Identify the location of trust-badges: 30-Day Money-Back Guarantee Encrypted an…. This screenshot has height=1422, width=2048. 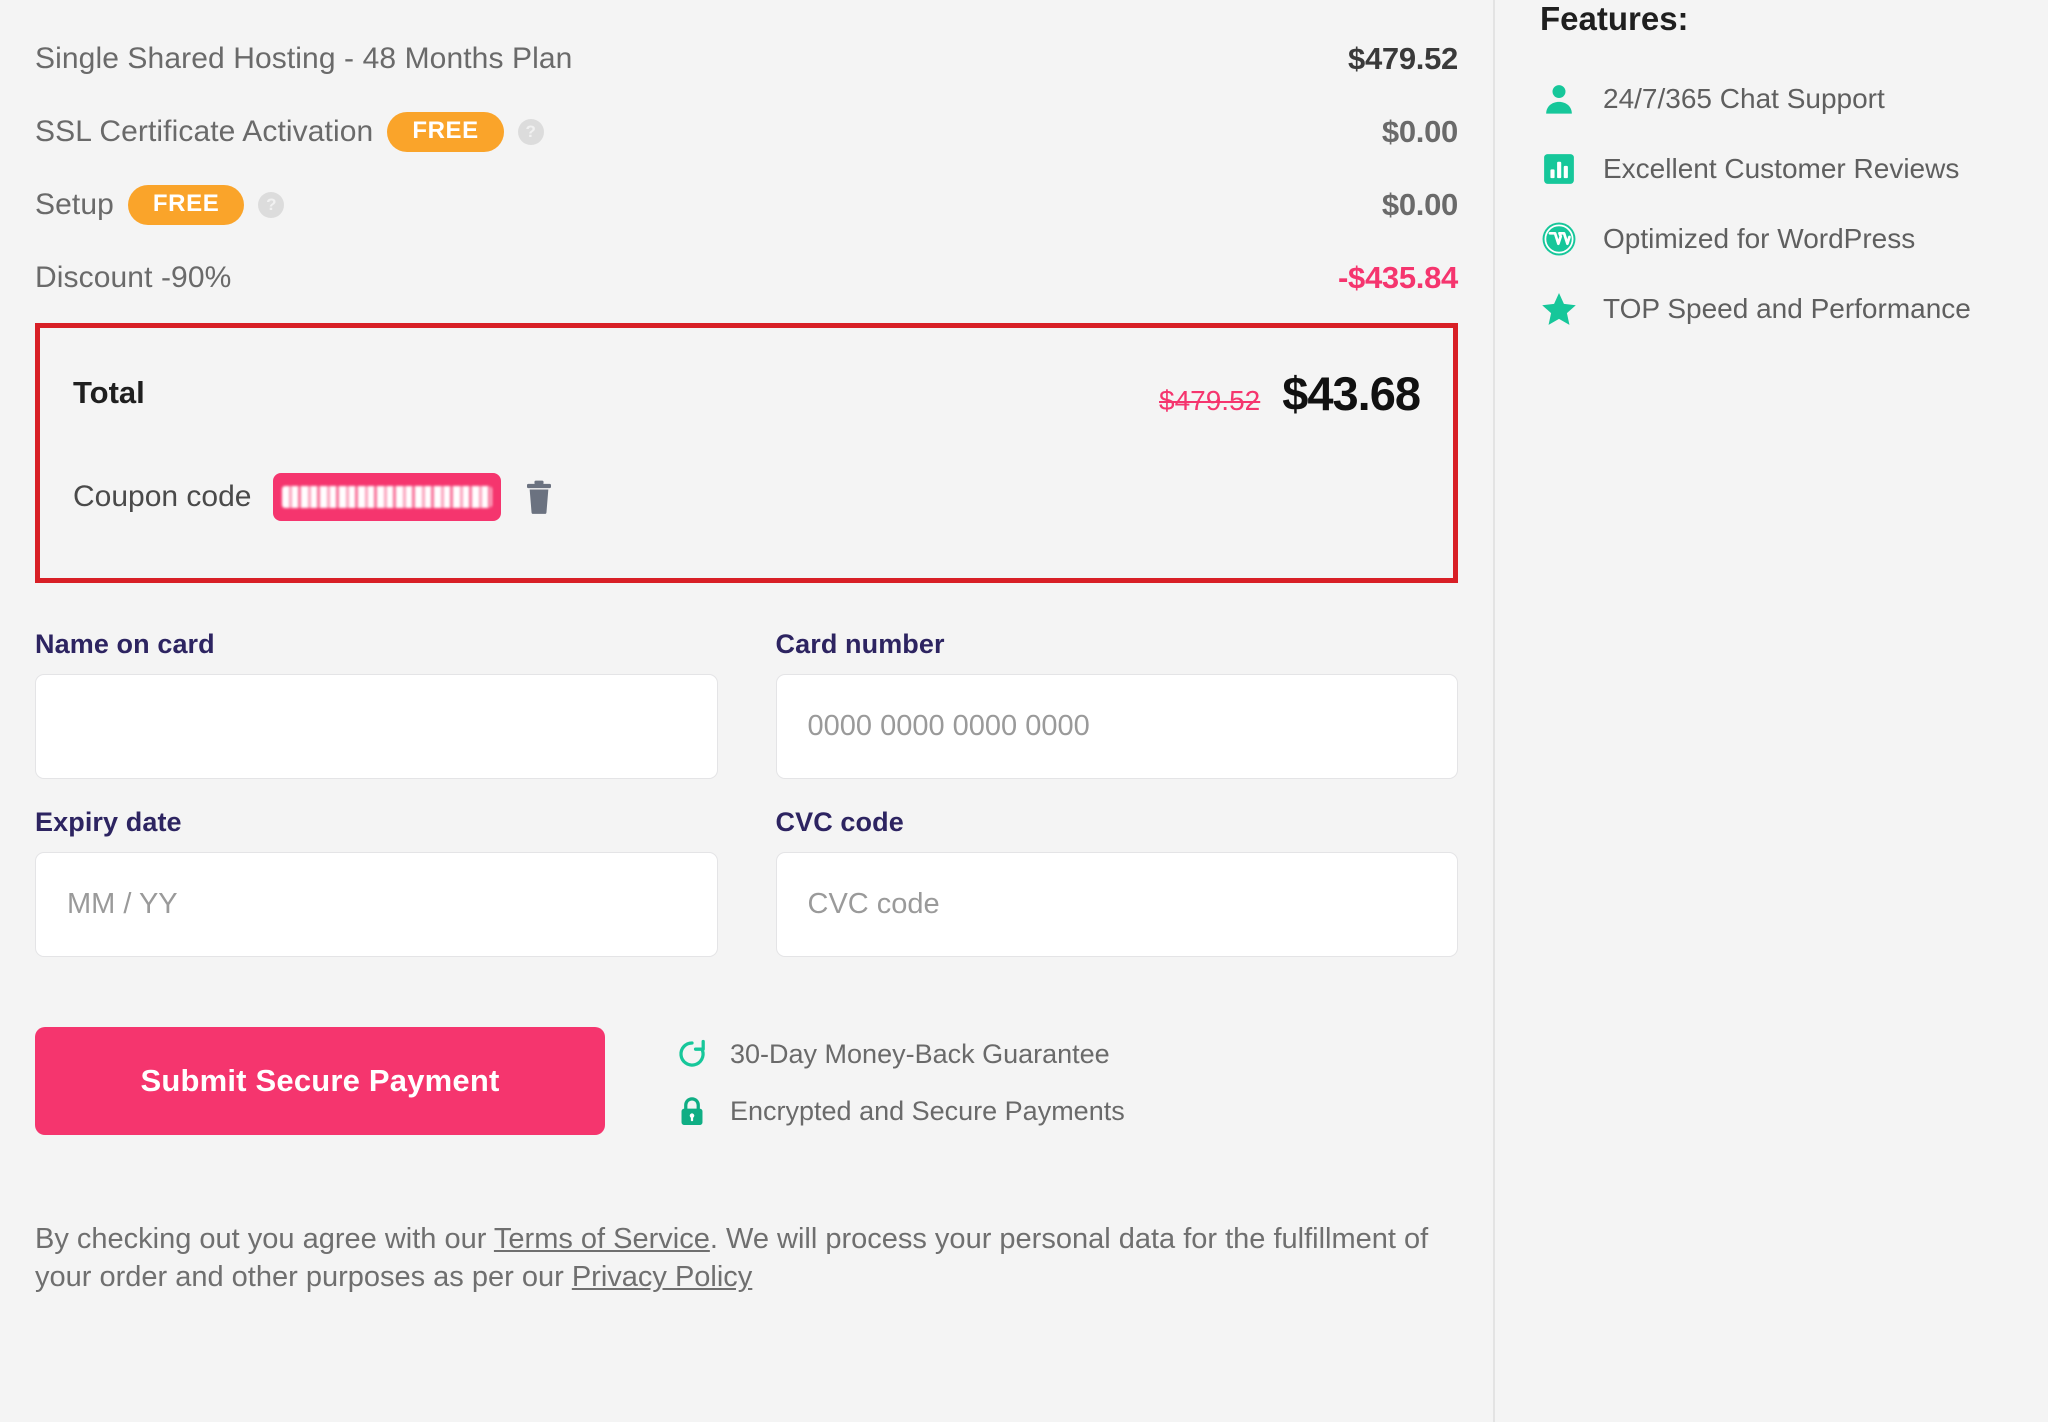
(900, 1077).